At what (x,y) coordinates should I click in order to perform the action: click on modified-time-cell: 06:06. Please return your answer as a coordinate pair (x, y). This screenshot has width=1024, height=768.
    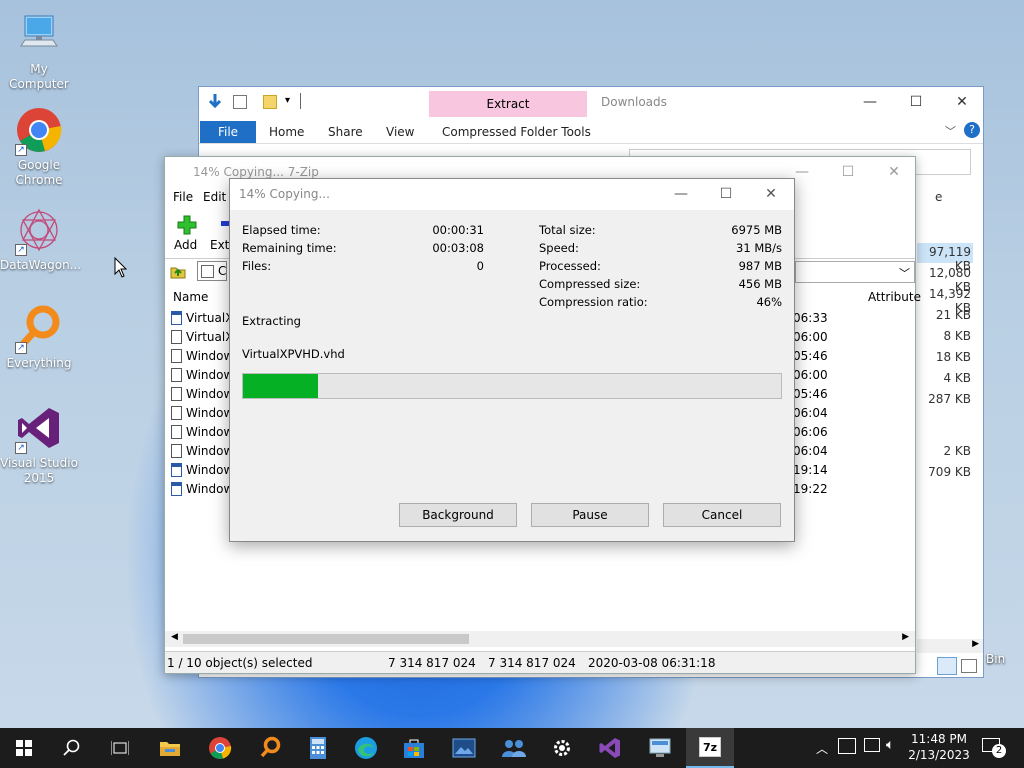
    Looking at the image, I should click on (810, 432).